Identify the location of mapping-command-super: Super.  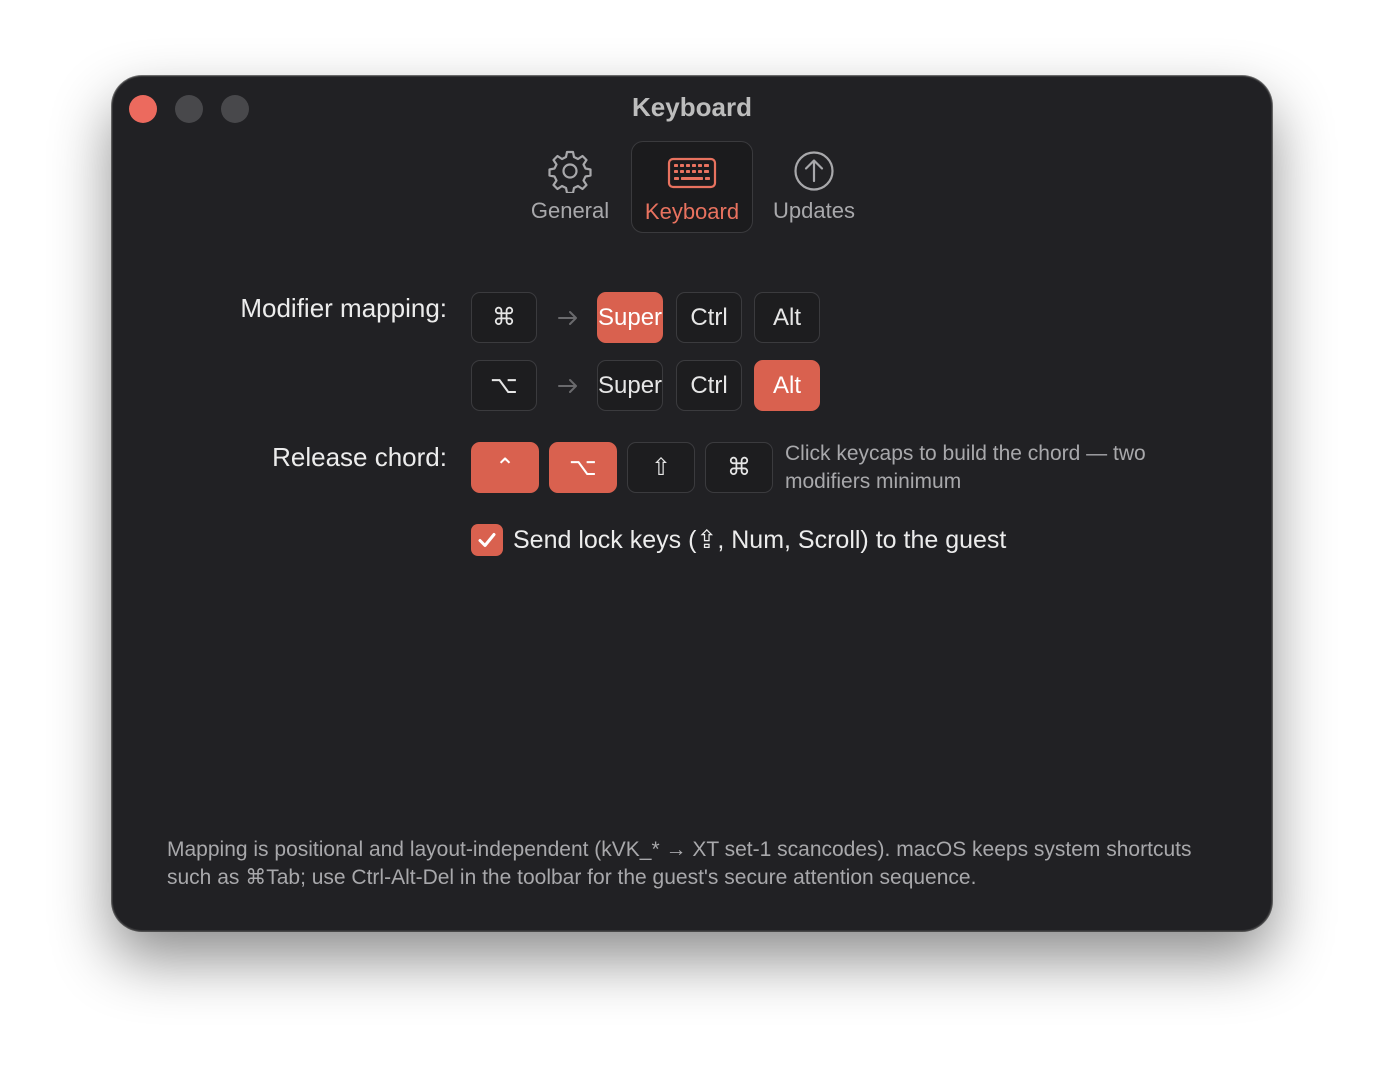
(630, 317).